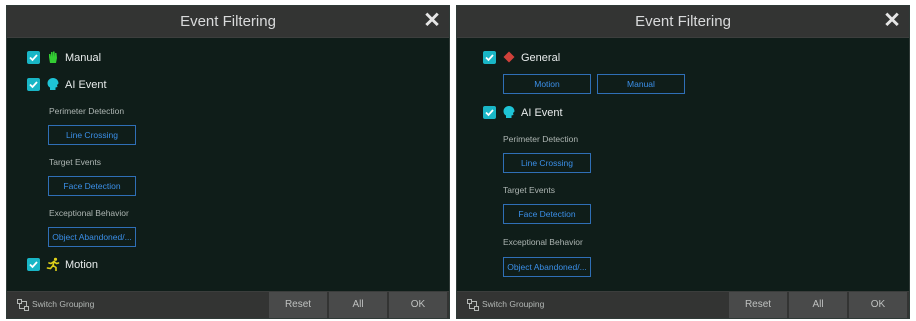 This screenshot has height=321, width=916. I want to click on motion-checkbox, so click(33, 264).